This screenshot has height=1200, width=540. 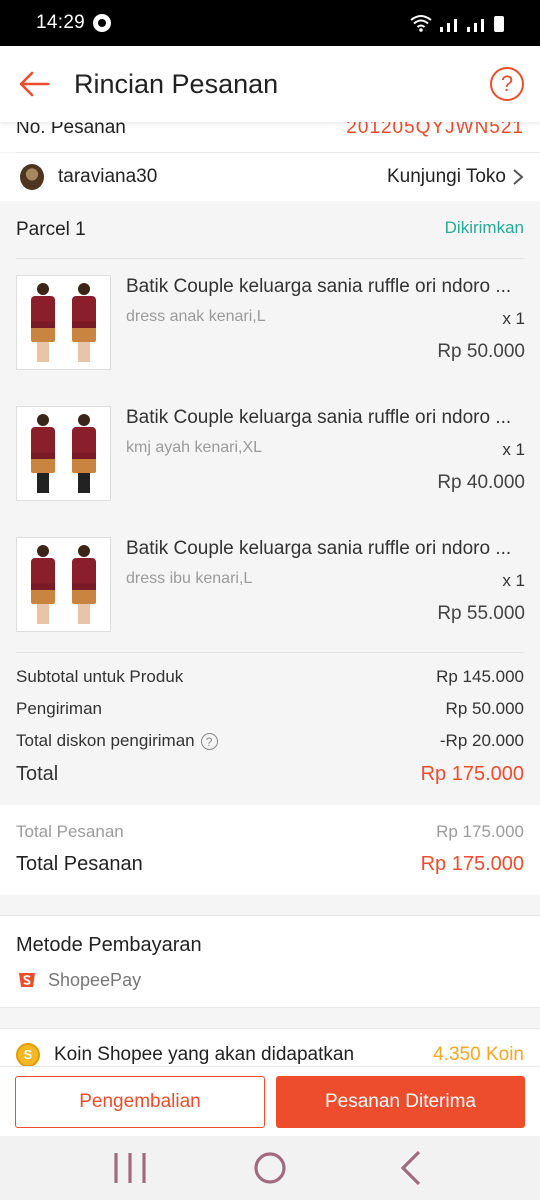 What do you see at coordinates (481, 740) in the screenshot?
I see `shipping-discount-value: -Rp 20.000` at bounding box center [481, 740].